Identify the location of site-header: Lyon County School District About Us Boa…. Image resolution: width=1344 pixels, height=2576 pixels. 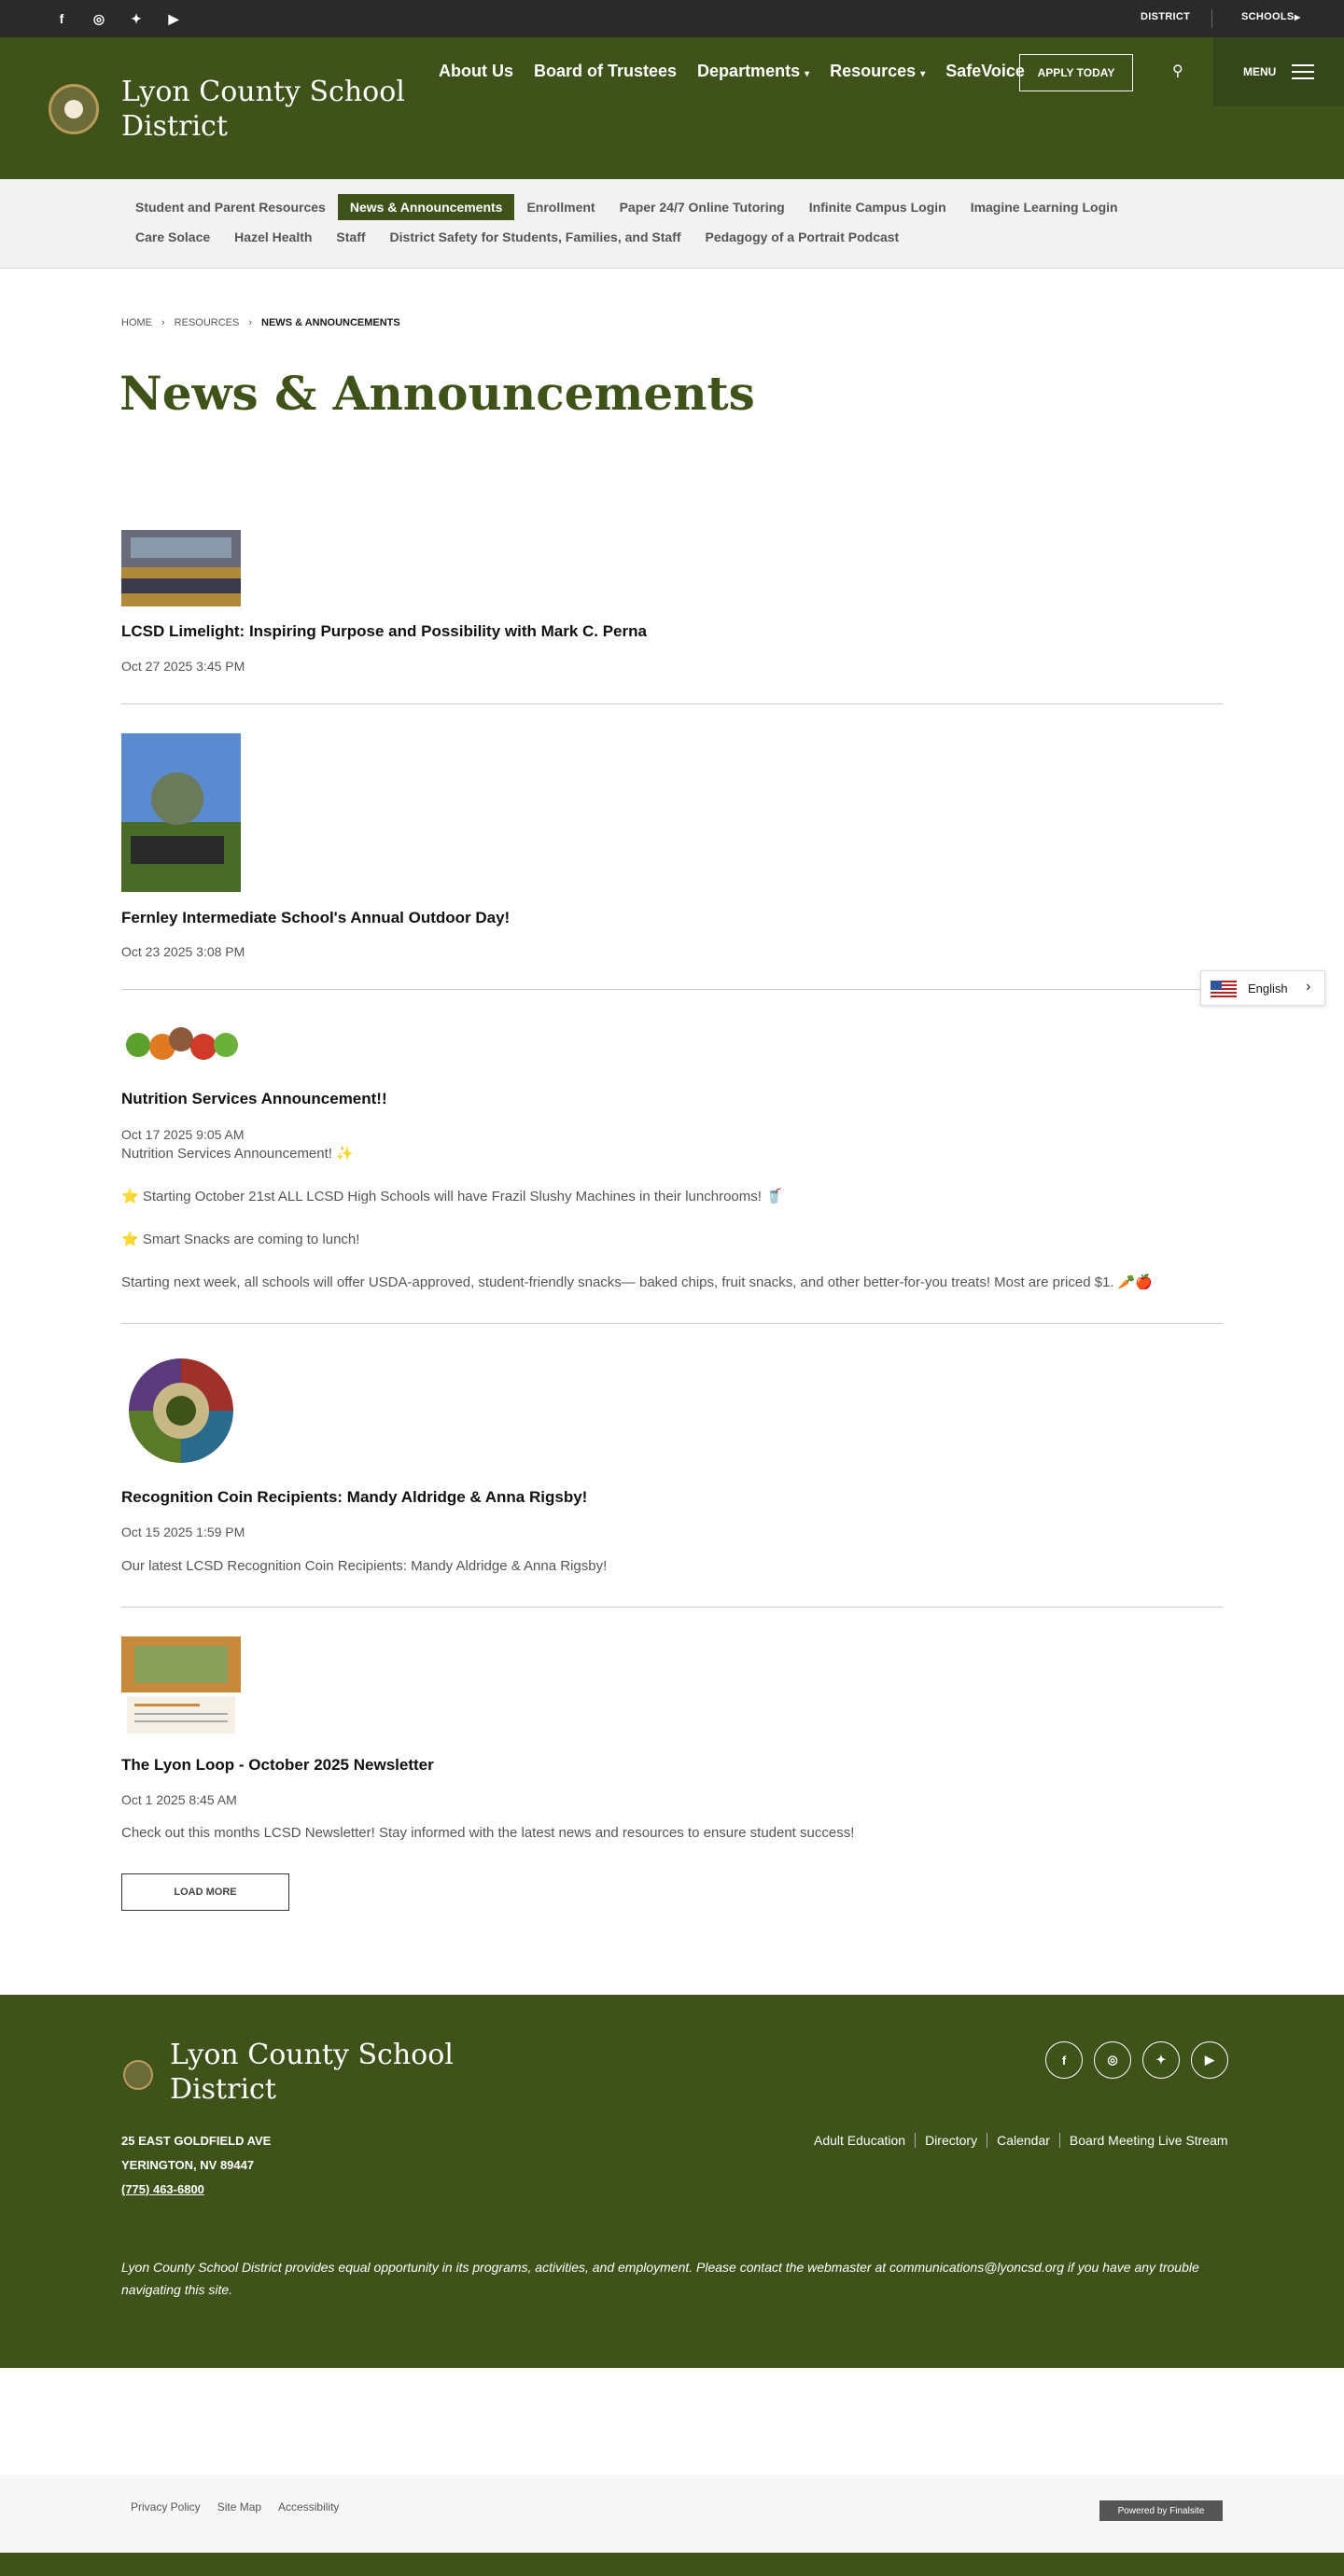
(672, 108).